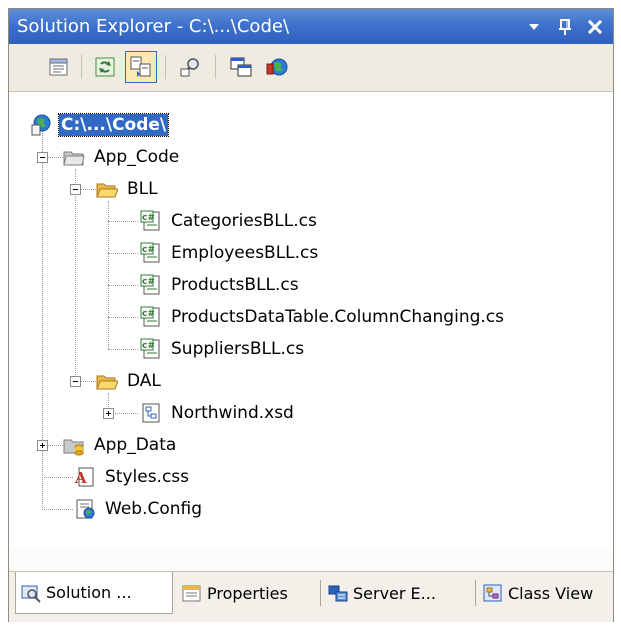 The image size is (621, 631). Describe the element at coordinates (42, 445) in the screenshot. I see `expand-app-data-toggle` at that location.